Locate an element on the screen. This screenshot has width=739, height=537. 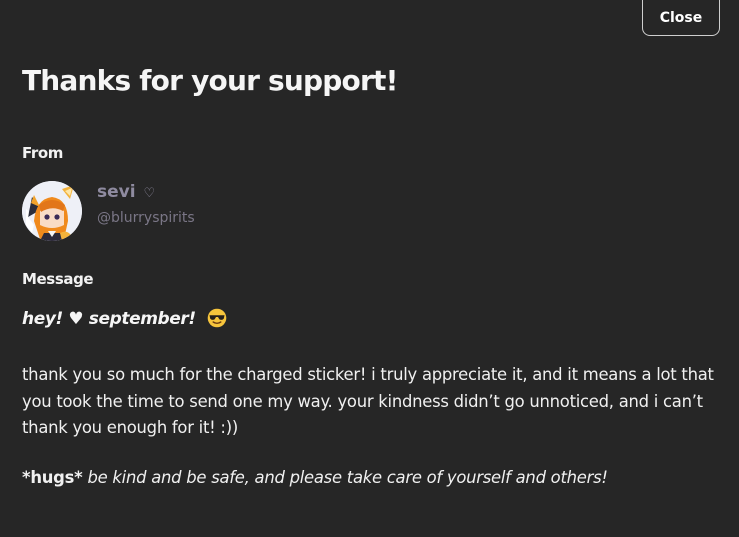
message-greeting: hey! ♥ september! is located at coordinates (124, 320).